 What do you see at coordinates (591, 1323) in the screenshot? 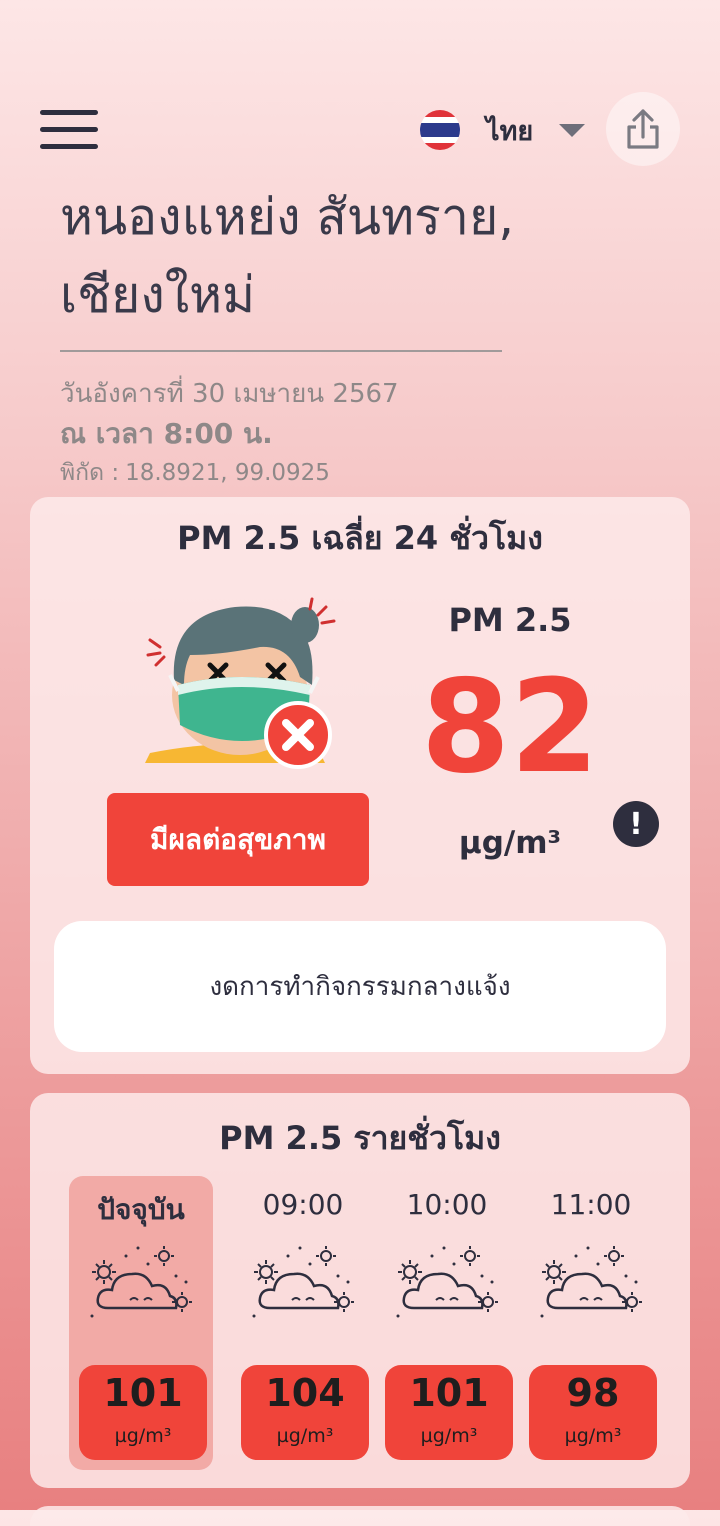
I see `hourly-item-1100: 11:00 98 µg/m³` at bounding box center [591, 1323].